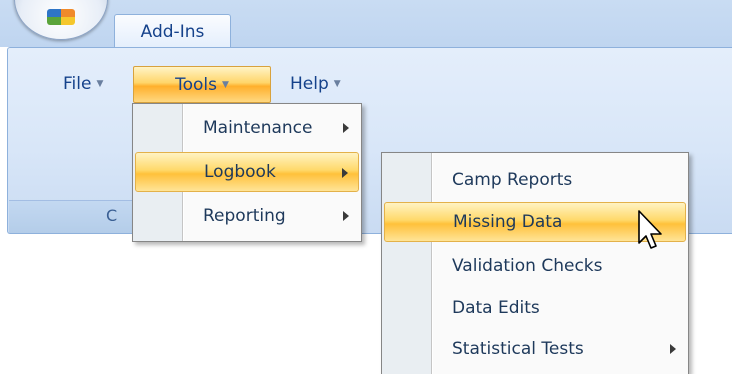  I want to click on ribbon-tab-strip, so click(366, 23).